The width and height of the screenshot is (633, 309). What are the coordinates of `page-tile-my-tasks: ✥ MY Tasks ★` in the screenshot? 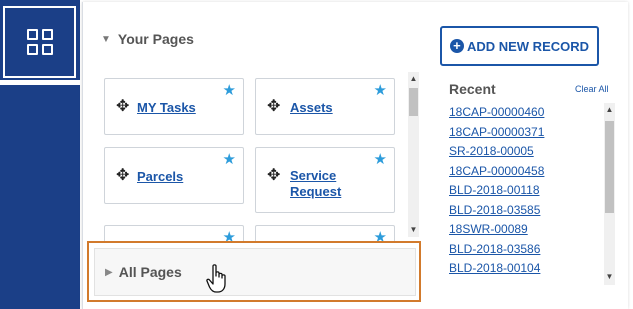 It's located at (174, 106).